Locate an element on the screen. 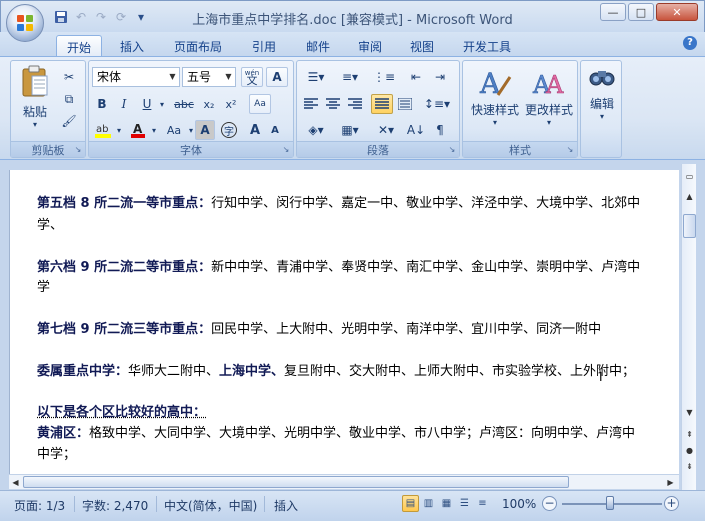 Image resolution: width=705 pixels, height=521 pixels. scroll-up-icon: ▲ is located at coordinates (689, 196).